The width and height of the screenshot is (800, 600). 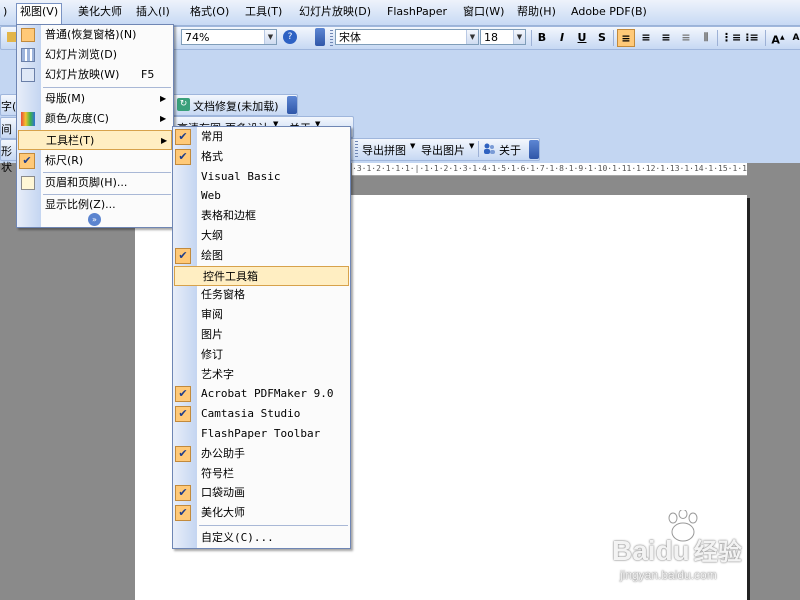 What do you see at coordinates (212, 235) in the screenshot?
I see `menu-item-label: 大纲` at bounding box center [212, 235].